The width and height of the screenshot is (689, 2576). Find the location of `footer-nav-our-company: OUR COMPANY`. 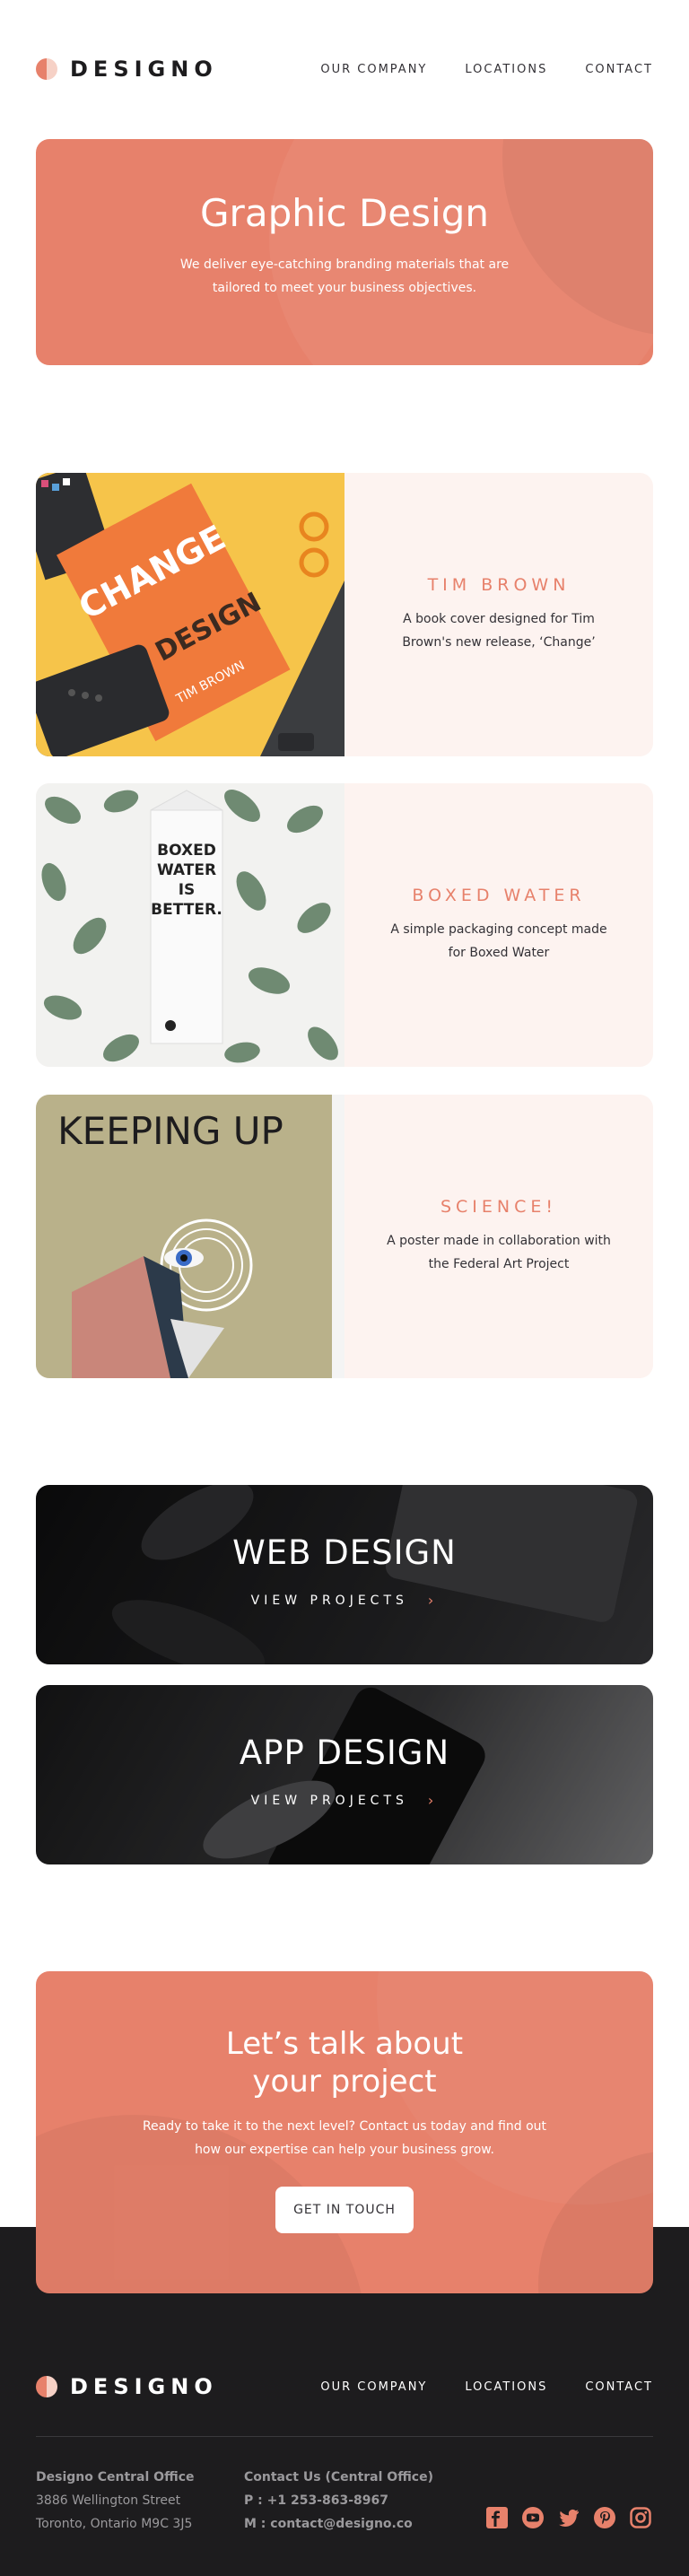

footer-nav-our-company: OUR COMPANY is located at coordinates (373, 2387).